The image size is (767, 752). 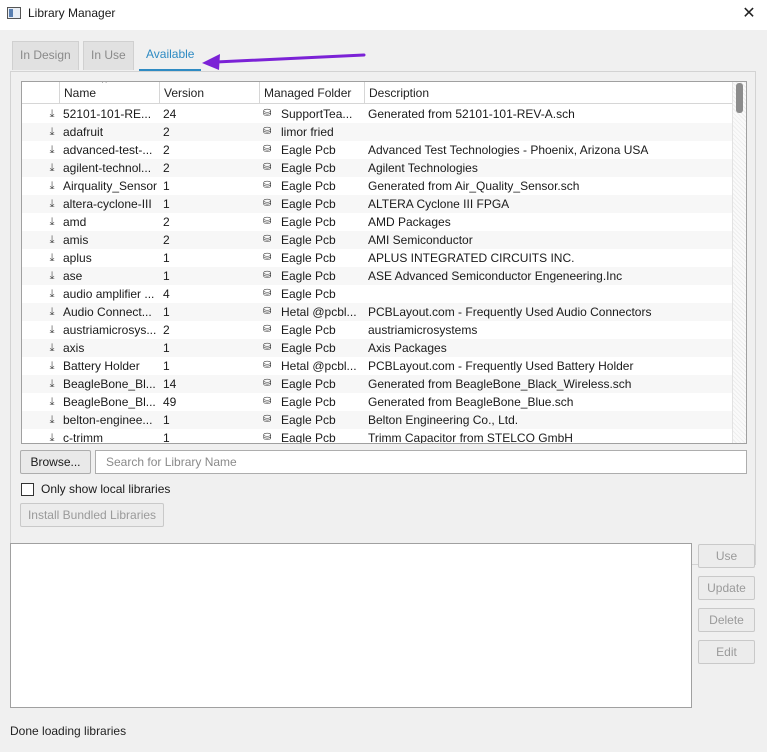 I want to click on table-row: ⤓ audio amplifier ... 4 ⛁ Eagle Pcb, so click(x=377, y=294).